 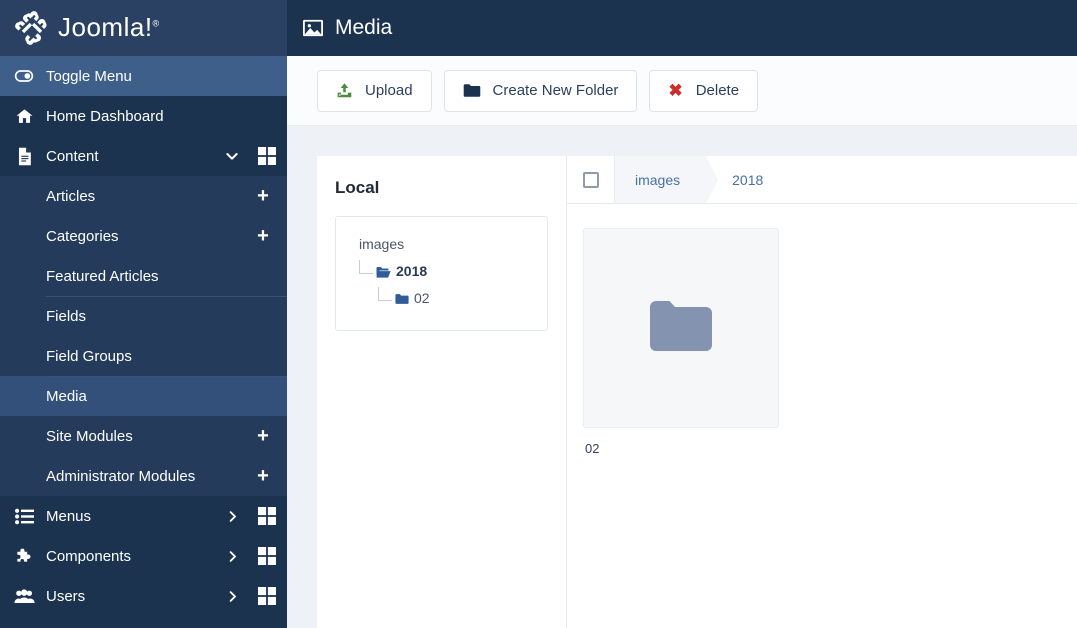 I want to click on sidebar-toggle-label: Toggle Menu, so click(x=89, y=76).